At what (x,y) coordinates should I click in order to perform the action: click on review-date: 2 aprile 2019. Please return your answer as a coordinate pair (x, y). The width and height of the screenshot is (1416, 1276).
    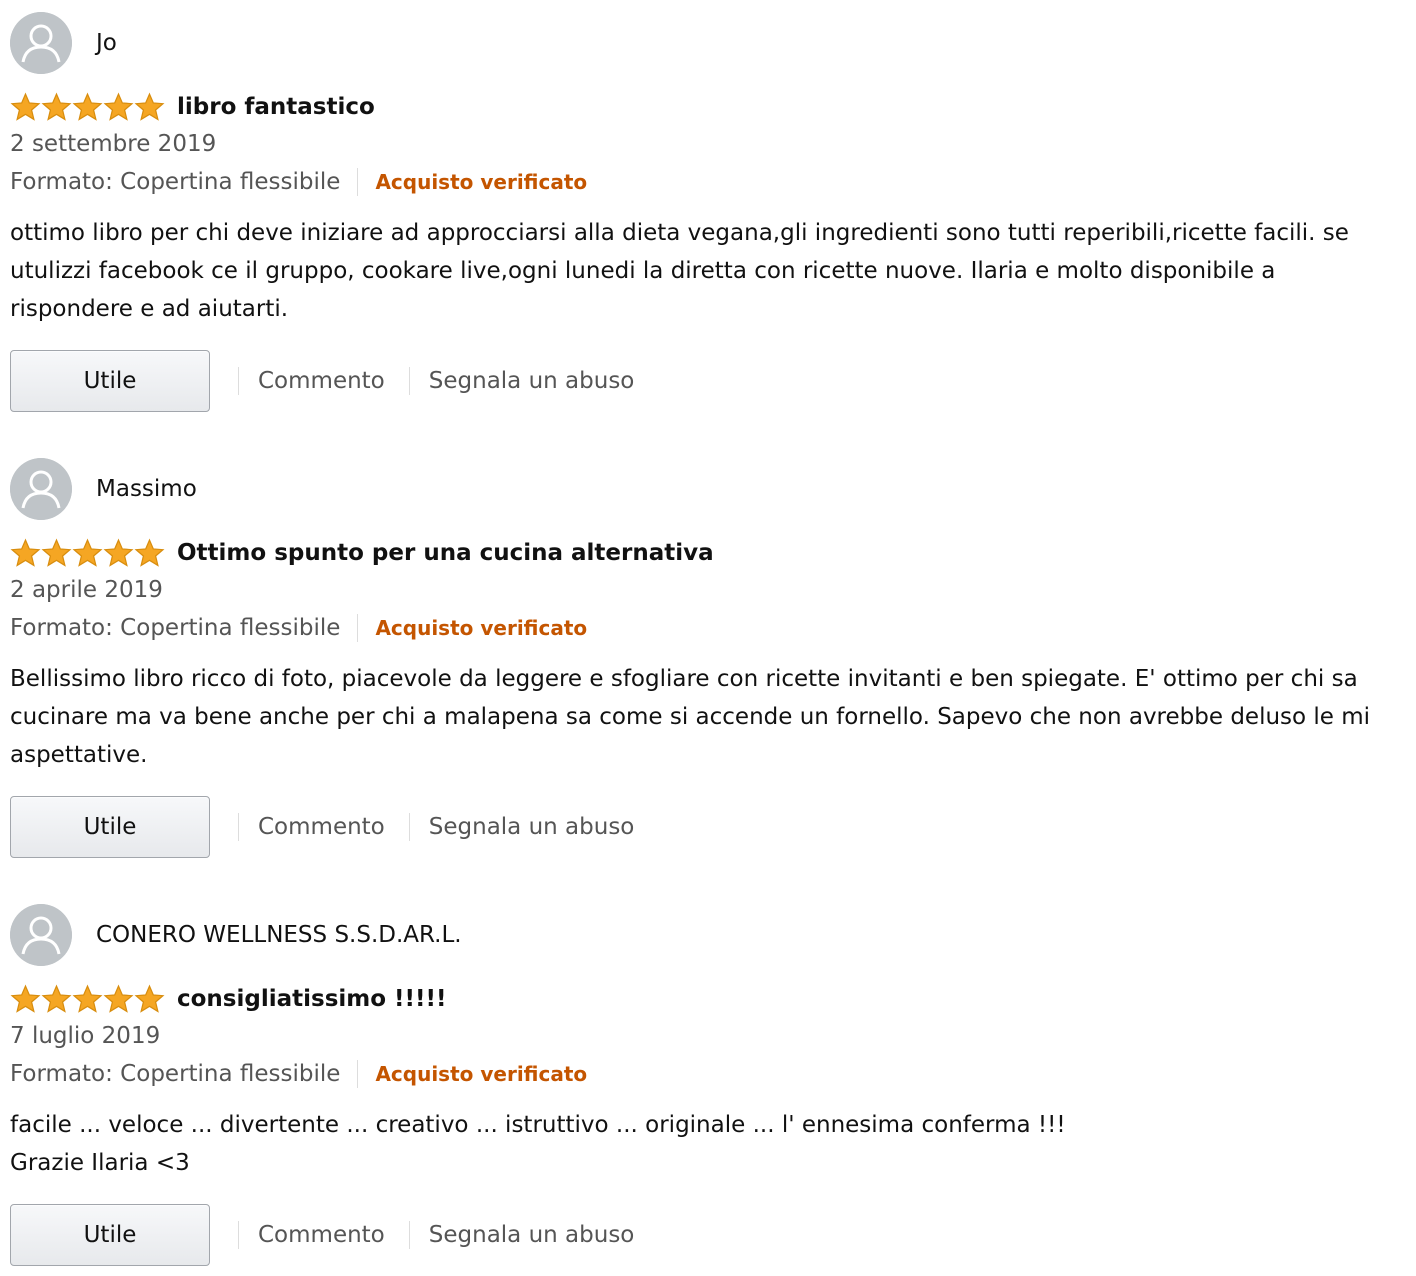
    Looking at the image, I should click on (86, 590).